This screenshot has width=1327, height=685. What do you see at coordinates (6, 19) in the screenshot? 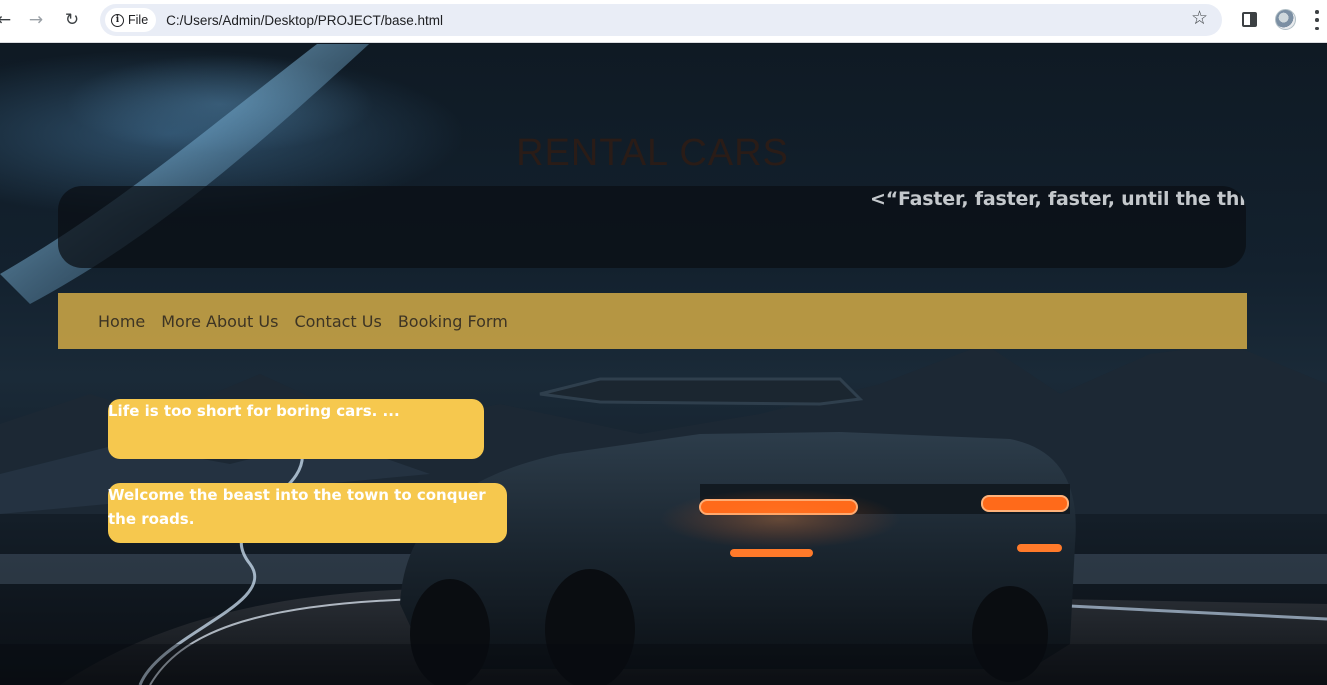
I see `arrow-left-icon: ←` at bounding box center [6, 19].